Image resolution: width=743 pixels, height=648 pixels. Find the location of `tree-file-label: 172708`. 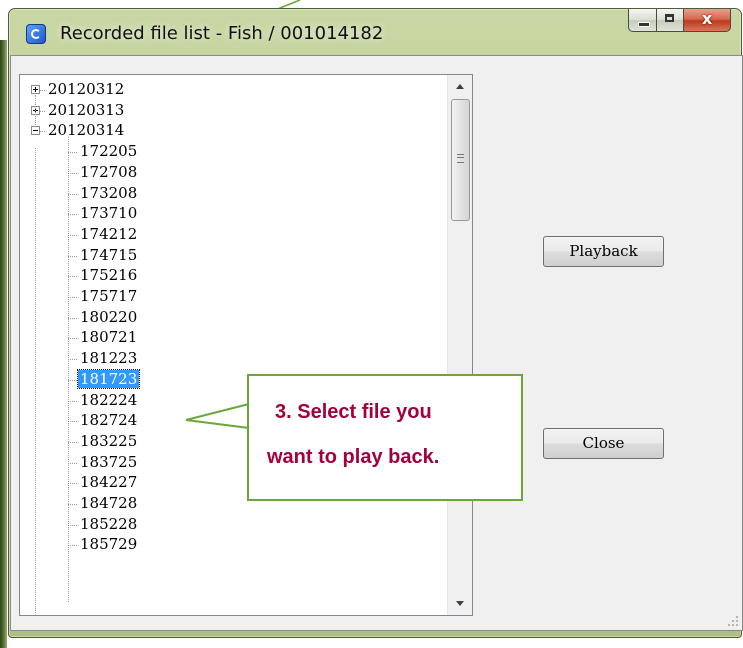

tree-file-label: 172708 is located at coordinates (109, 171).